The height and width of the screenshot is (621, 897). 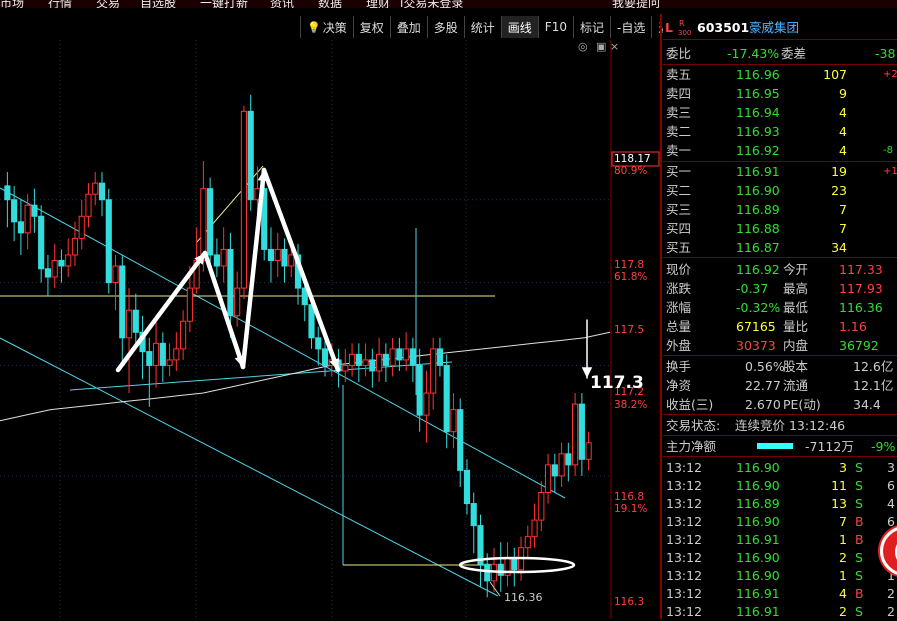 I want to click on tick-extra: 3, so click(x=891, y=467).